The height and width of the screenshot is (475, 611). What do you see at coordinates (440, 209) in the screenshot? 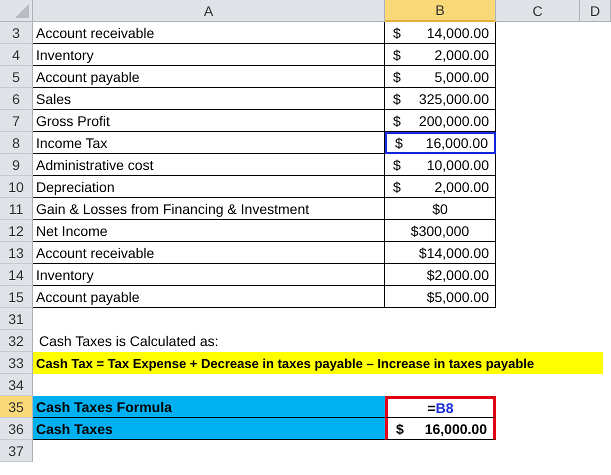
I see `table-cell: $0` at bounding box center [440, 209].